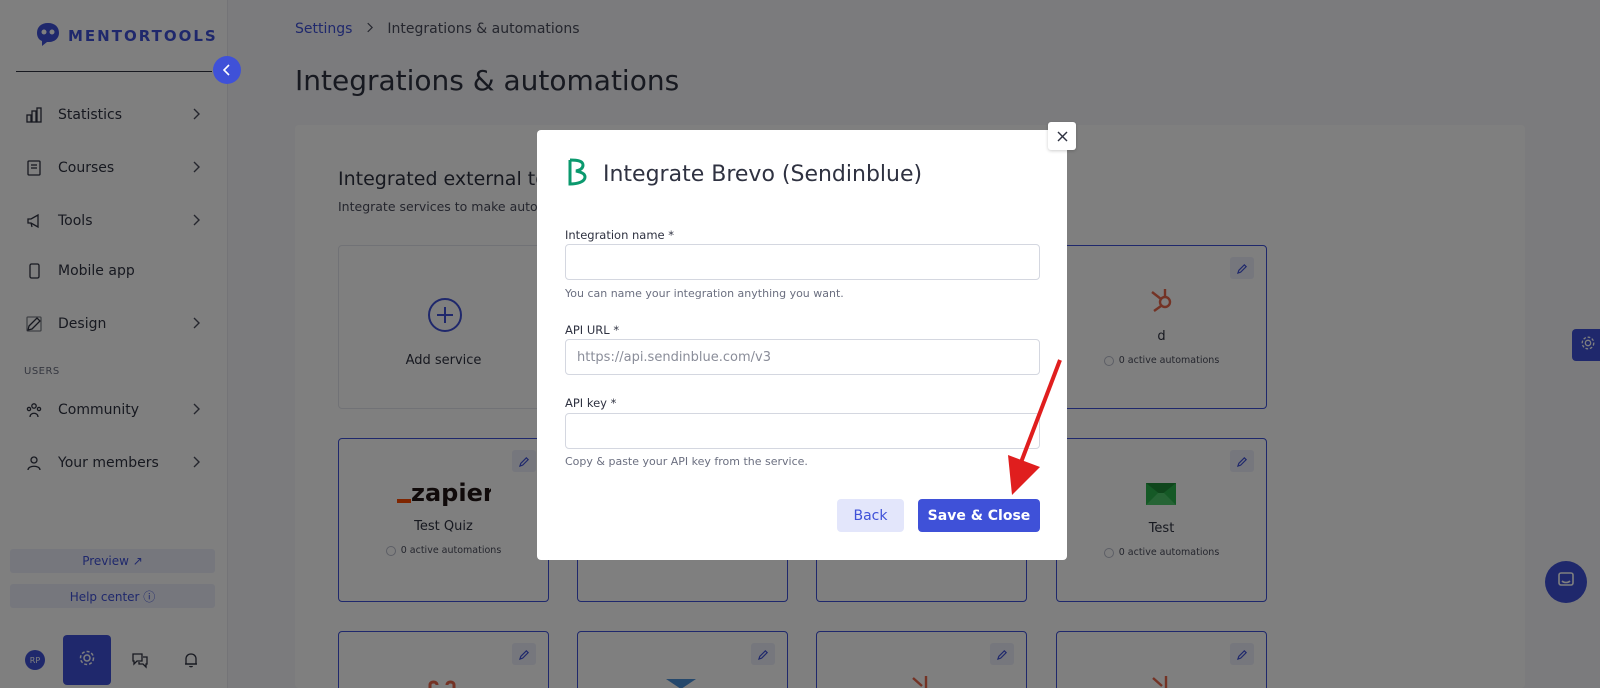 The image size is (1600, 688). I want to click on back-button: Back, so click(870, 515).